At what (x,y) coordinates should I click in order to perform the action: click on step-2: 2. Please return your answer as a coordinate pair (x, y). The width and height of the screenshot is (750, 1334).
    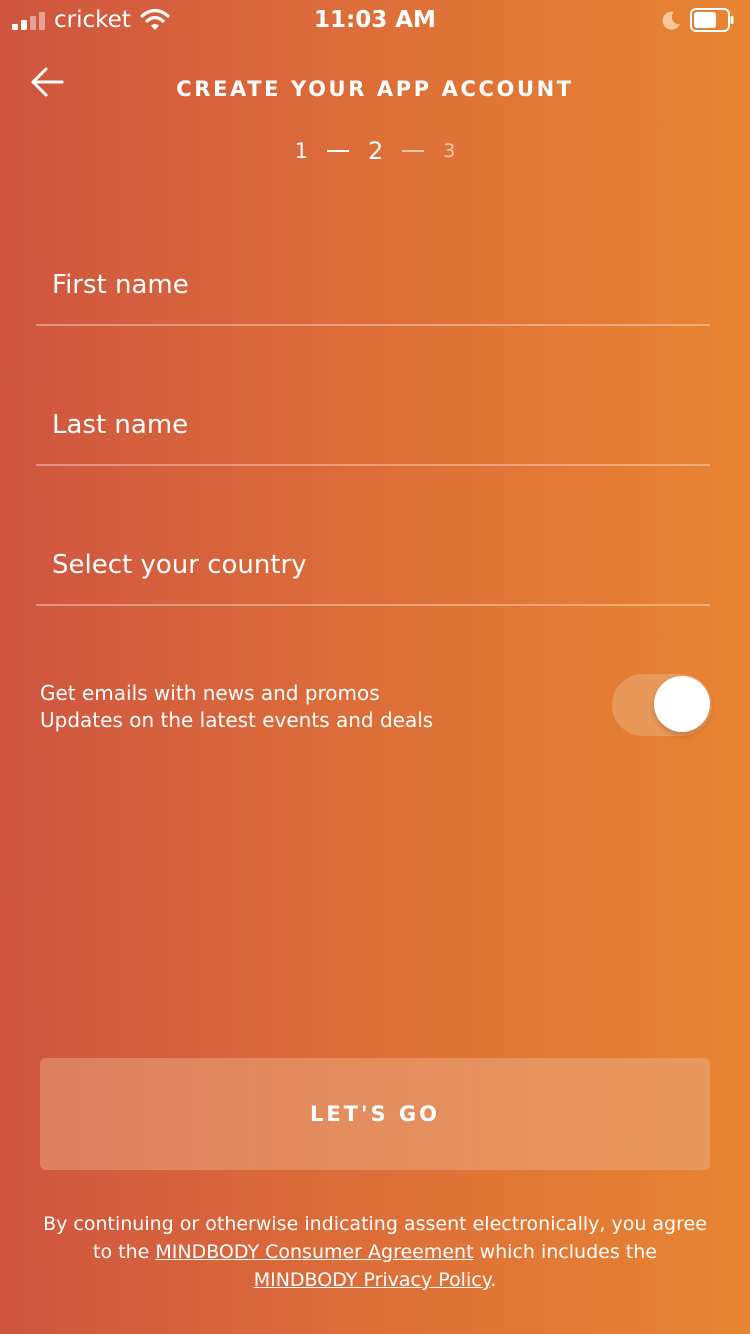
    Looking at the image, I should click on (376, 151).